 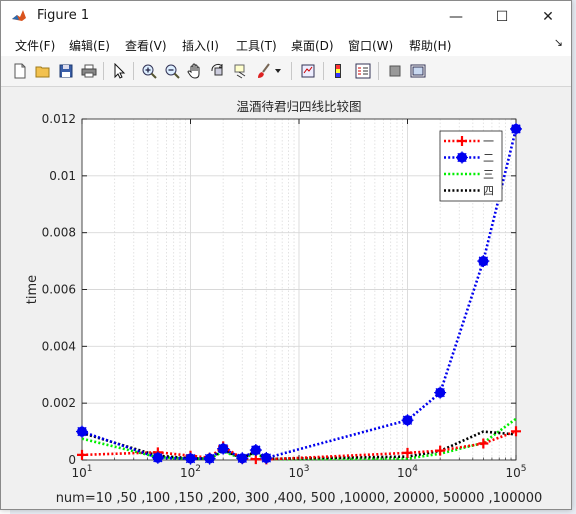 I want to click on legend-label-1: 一, so click(x=488, y=141).